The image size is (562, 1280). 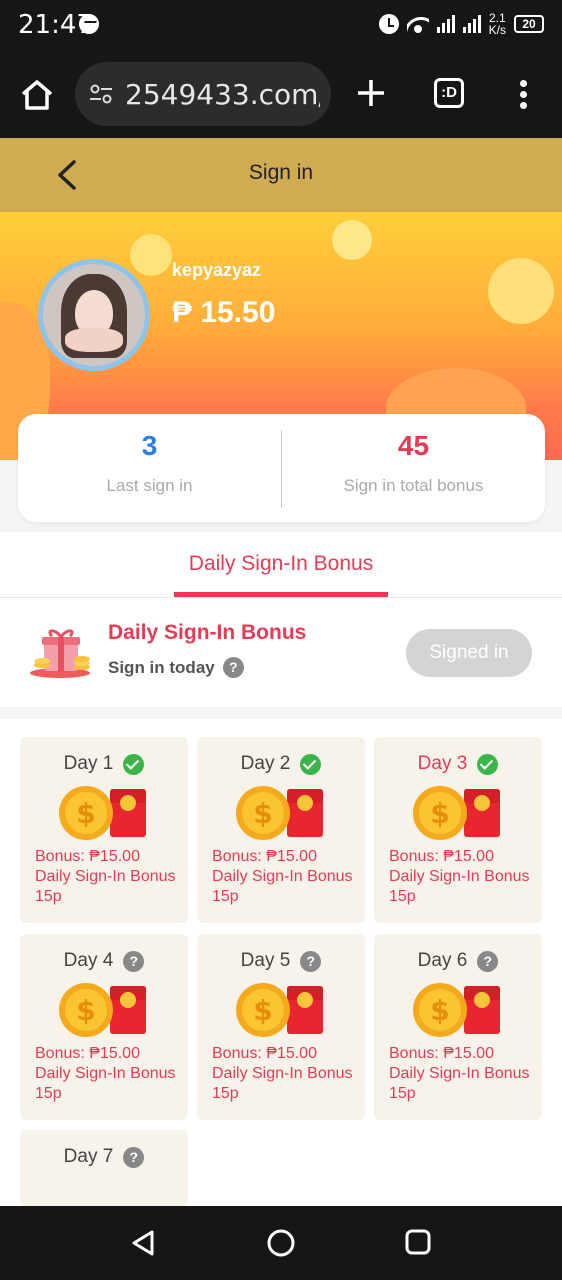 What do you see at coordinates (442, 960) in the screenshot?
I see `day-label: Day 6` at bounding box center [442, 960].